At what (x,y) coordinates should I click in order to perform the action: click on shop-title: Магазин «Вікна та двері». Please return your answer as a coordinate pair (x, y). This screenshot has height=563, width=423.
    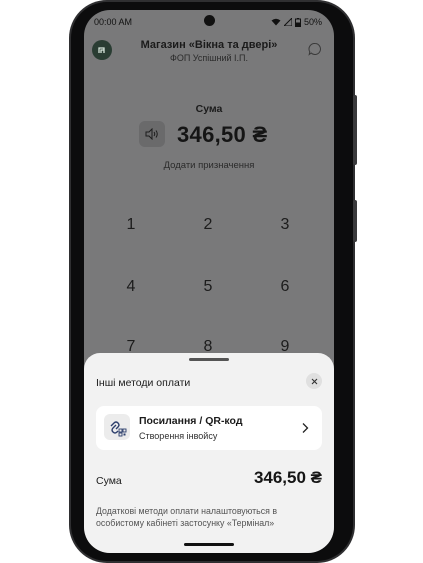
    Looking at the image, I should click on (209, 45).